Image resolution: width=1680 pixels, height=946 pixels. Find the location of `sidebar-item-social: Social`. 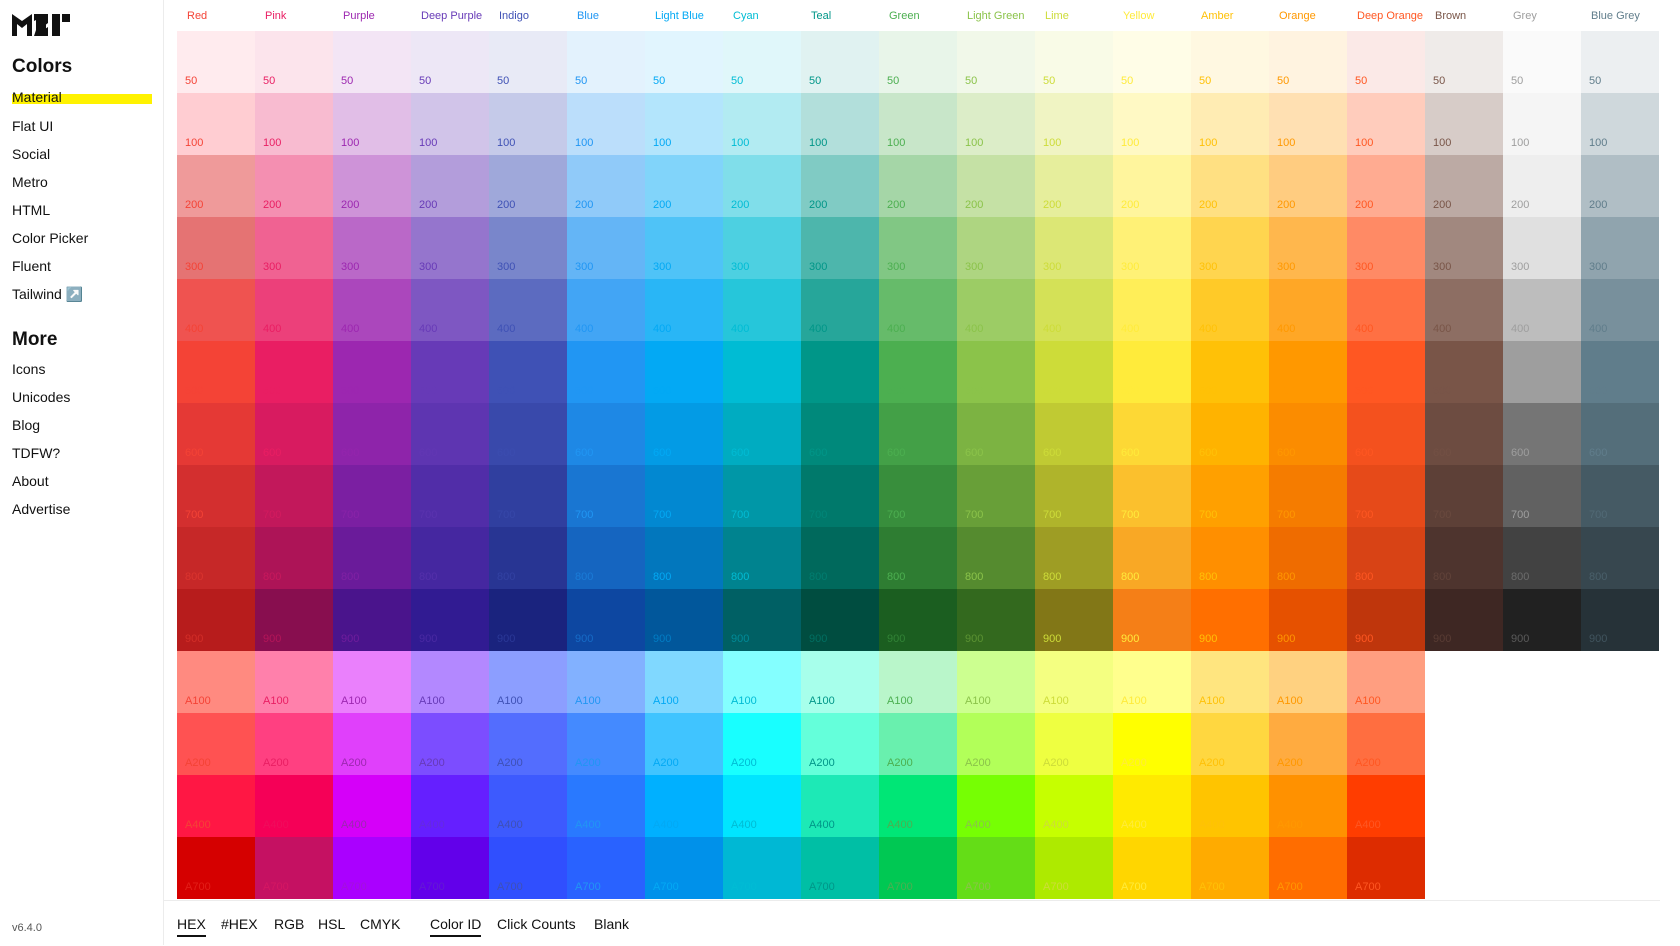

sidebar-item-social: Social is located at coordinates (31, 154).